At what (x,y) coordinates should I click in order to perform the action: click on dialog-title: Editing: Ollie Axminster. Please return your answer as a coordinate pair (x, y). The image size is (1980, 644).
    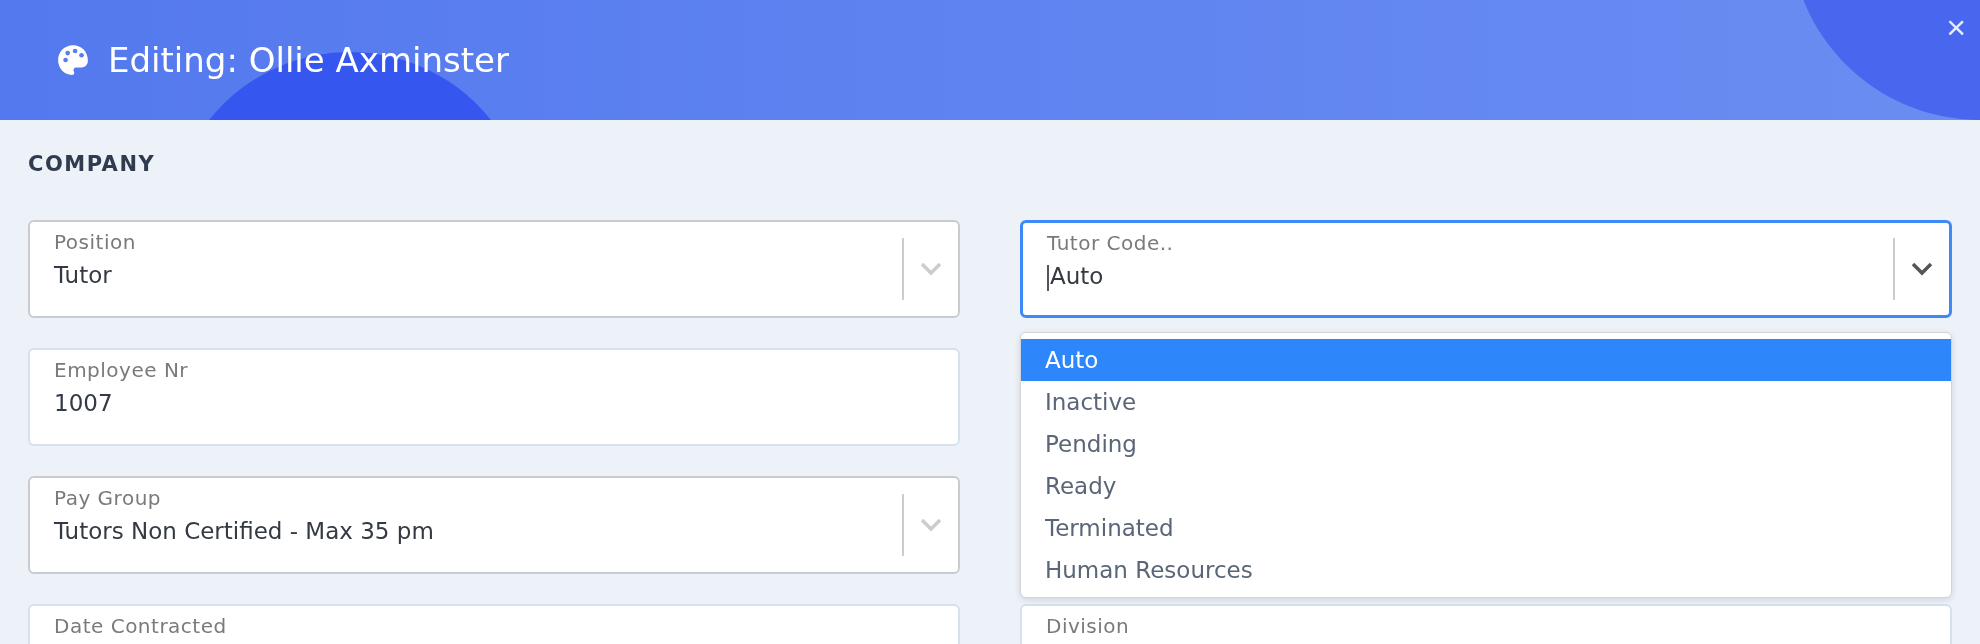
    Looking at the image, I should click on (308, 60).